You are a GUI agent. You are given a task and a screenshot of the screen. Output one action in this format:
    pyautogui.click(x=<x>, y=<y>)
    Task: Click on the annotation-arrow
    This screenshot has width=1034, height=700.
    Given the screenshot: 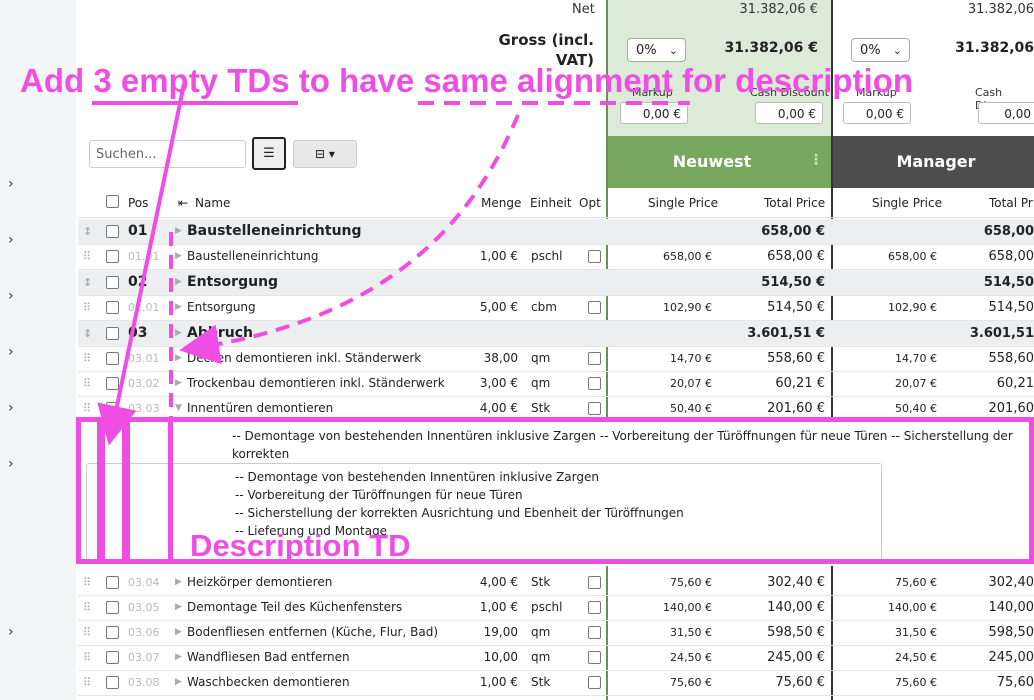 What is the action you would take?
    pyautogui.click(x=141, y=264)
    